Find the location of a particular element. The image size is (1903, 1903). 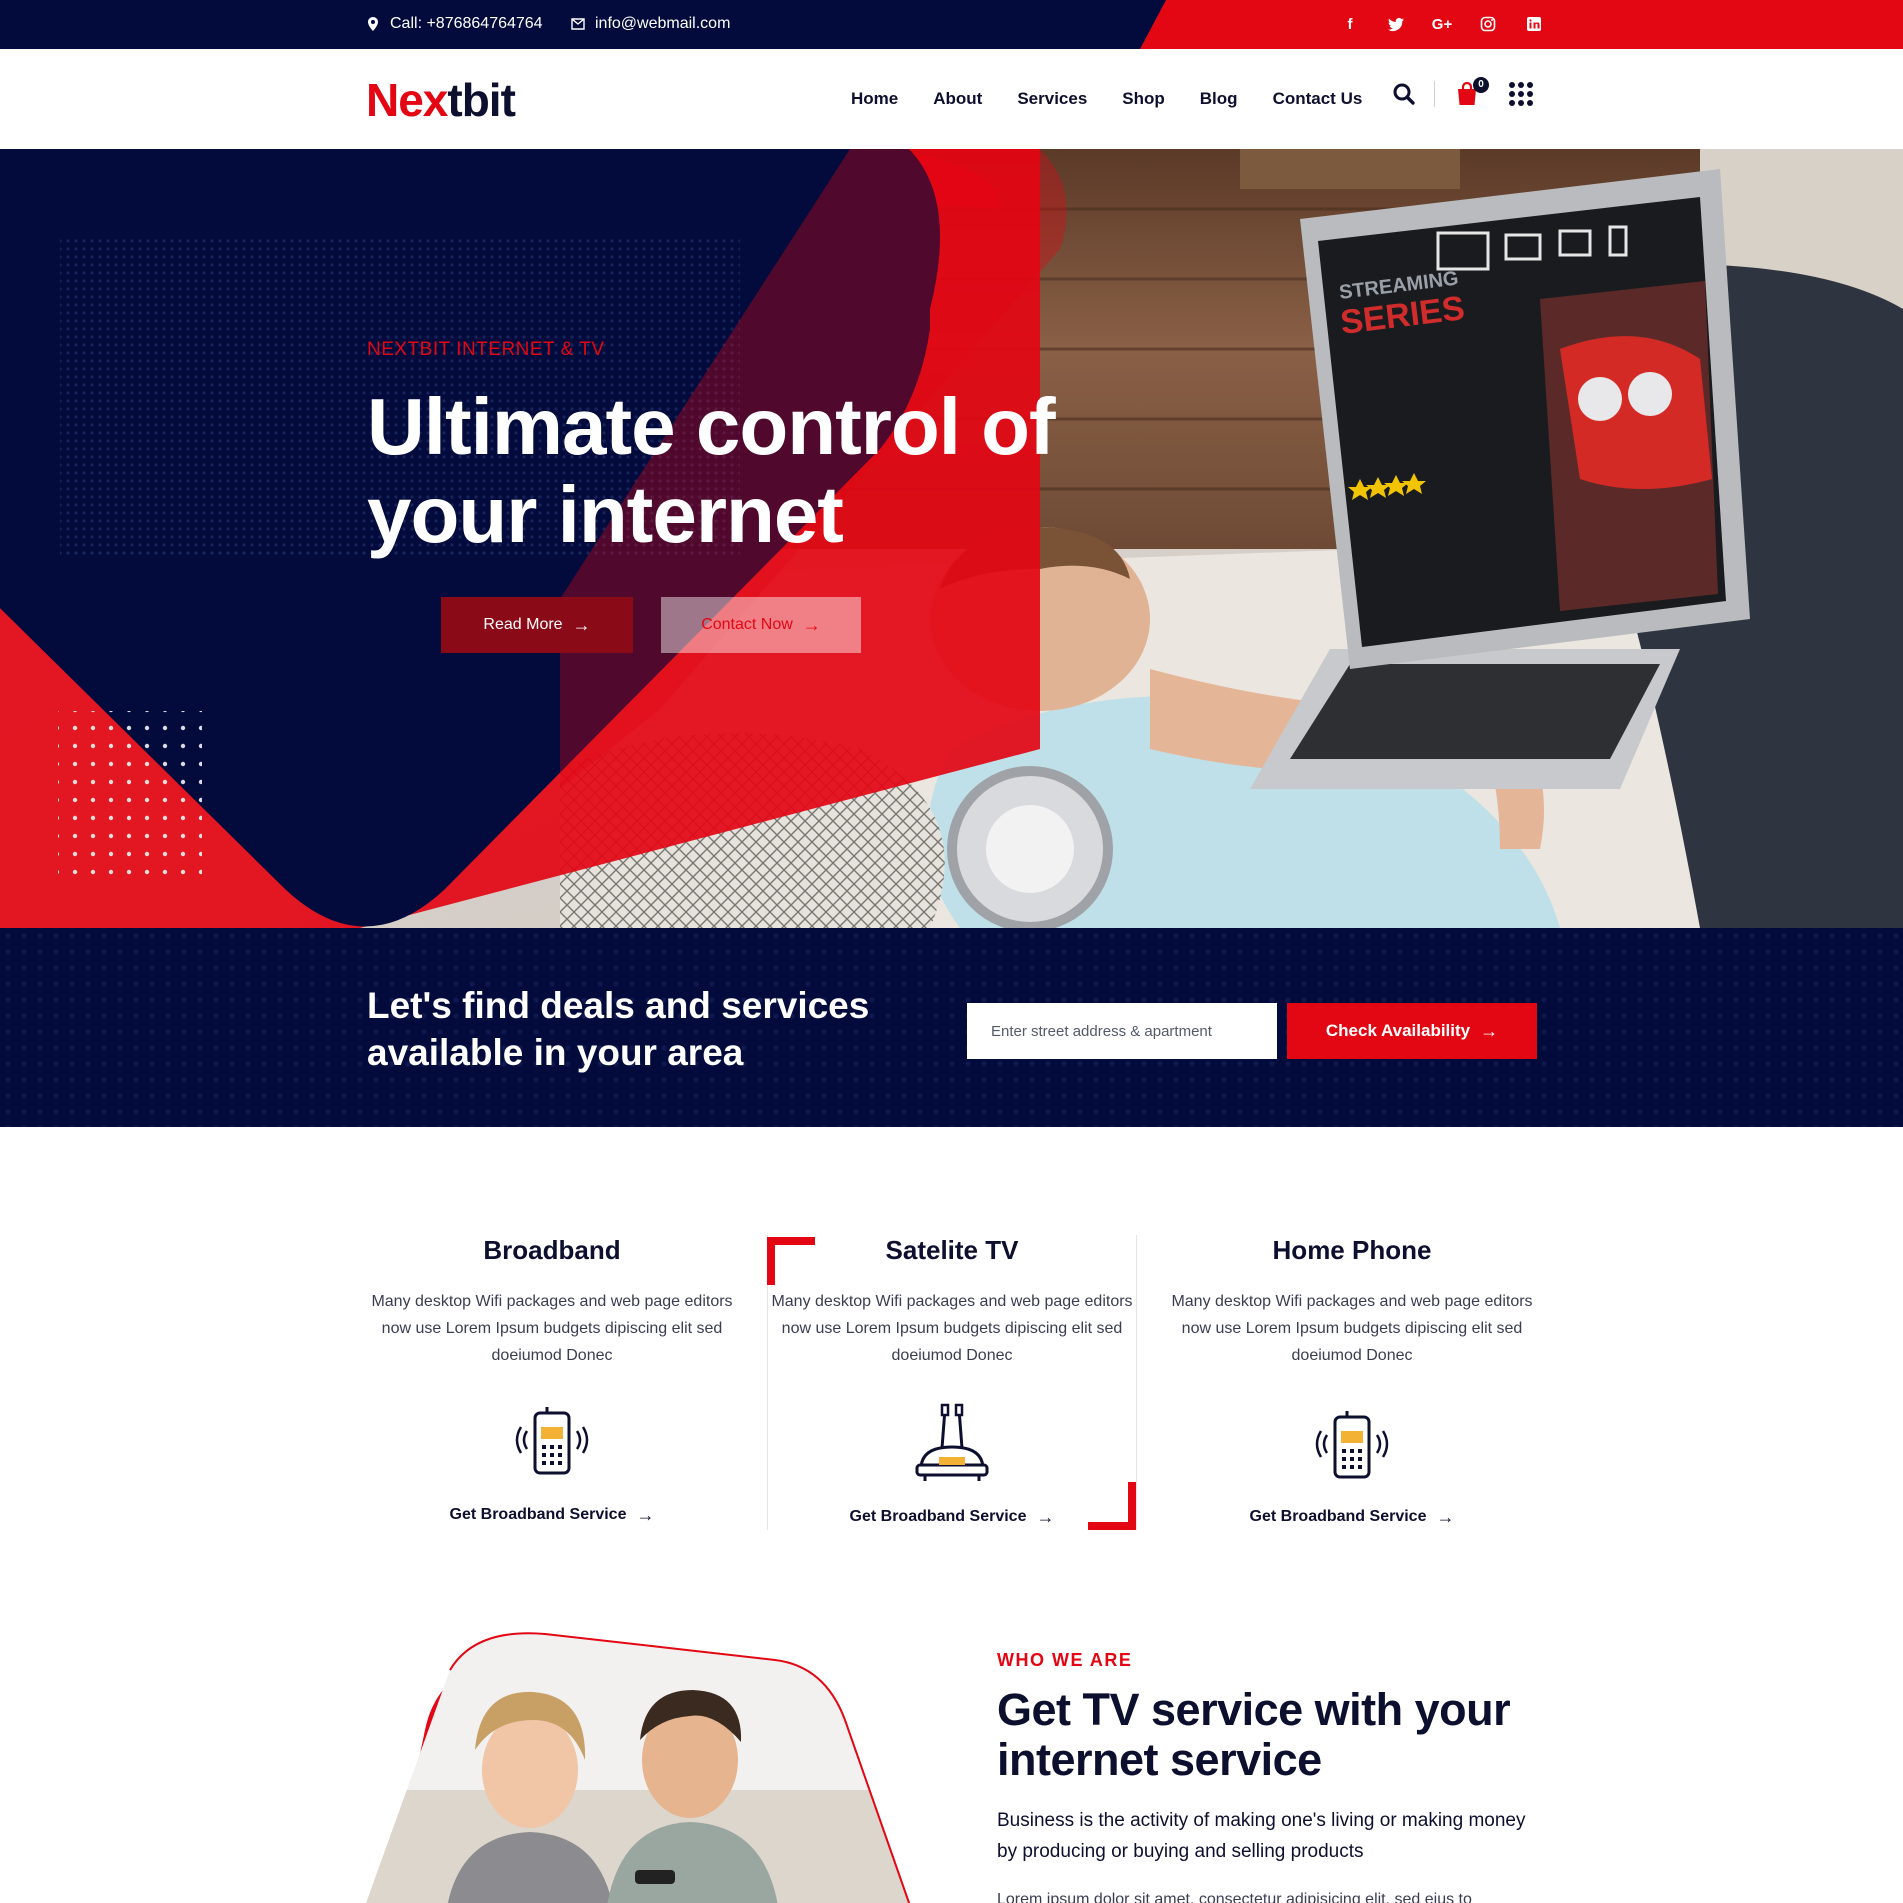

grid-menu-icon is located at coordinates (1521, 94).